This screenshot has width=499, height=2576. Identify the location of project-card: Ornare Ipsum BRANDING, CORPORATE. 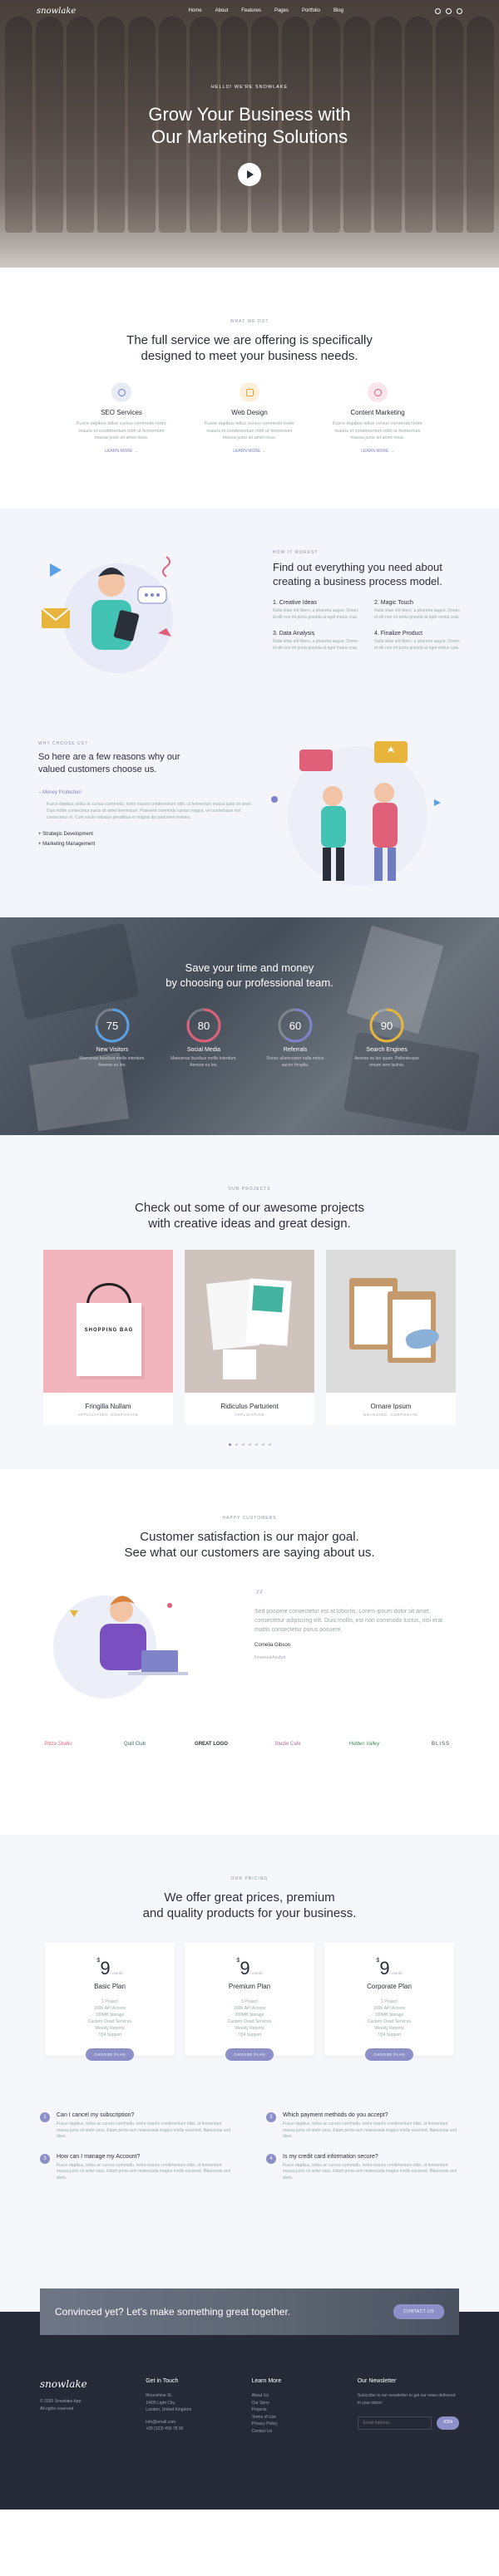
(391, 1337).